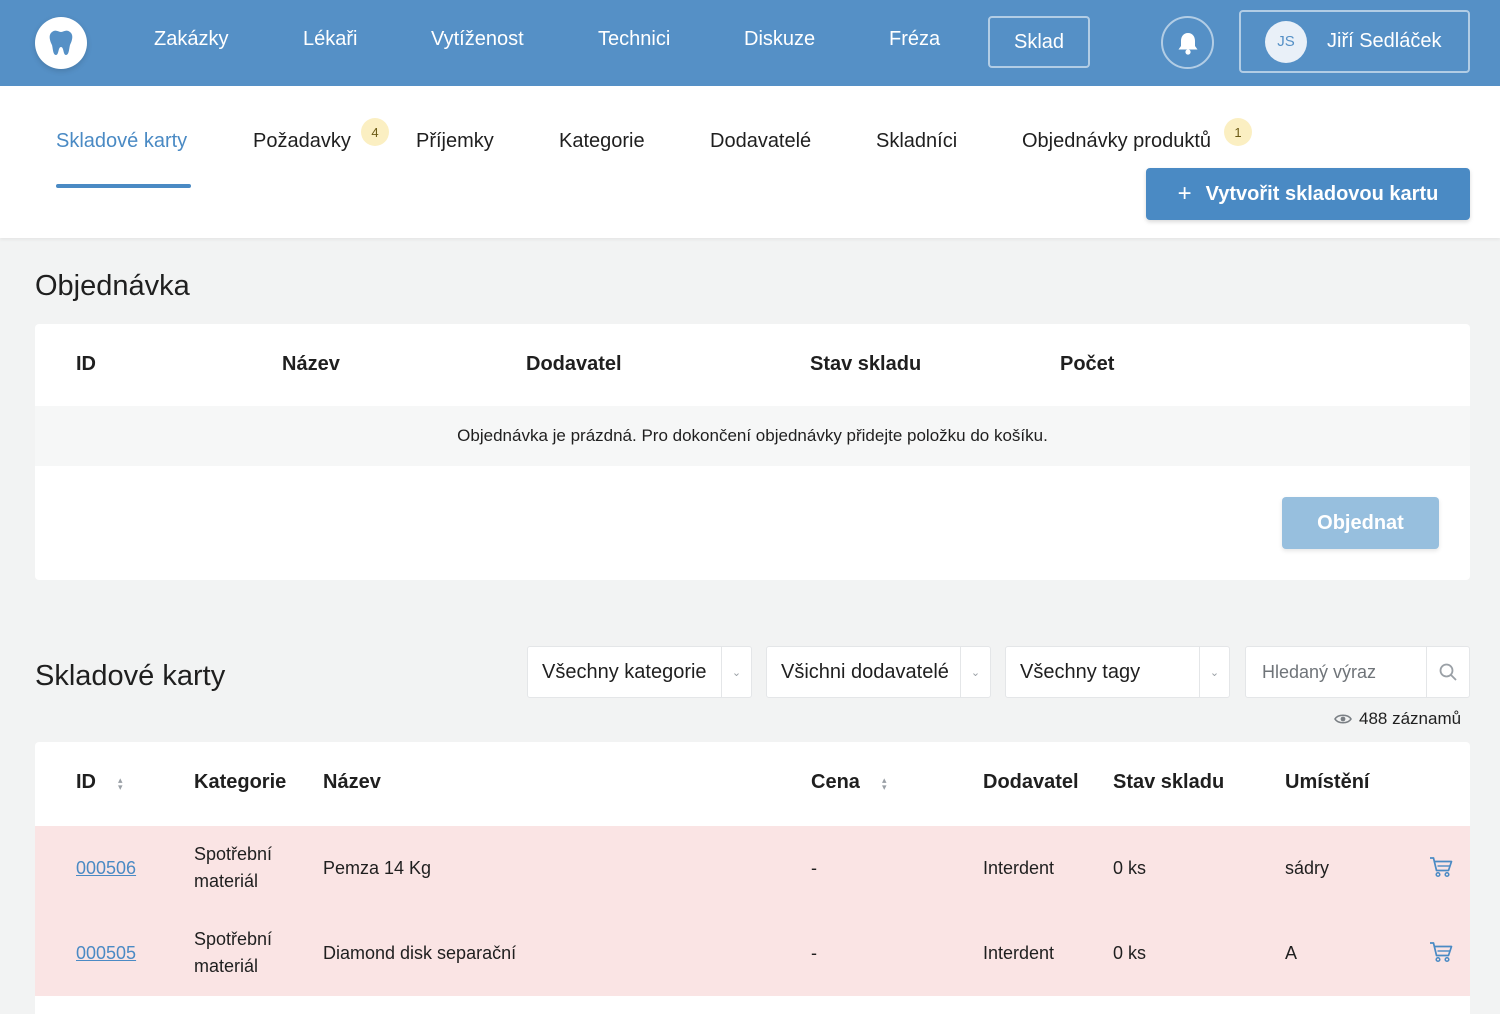  Describe the element at coordinates (1169, 782) in the screenshot. I see `stock-header-stav-skladu: Stav skladu` at that location.